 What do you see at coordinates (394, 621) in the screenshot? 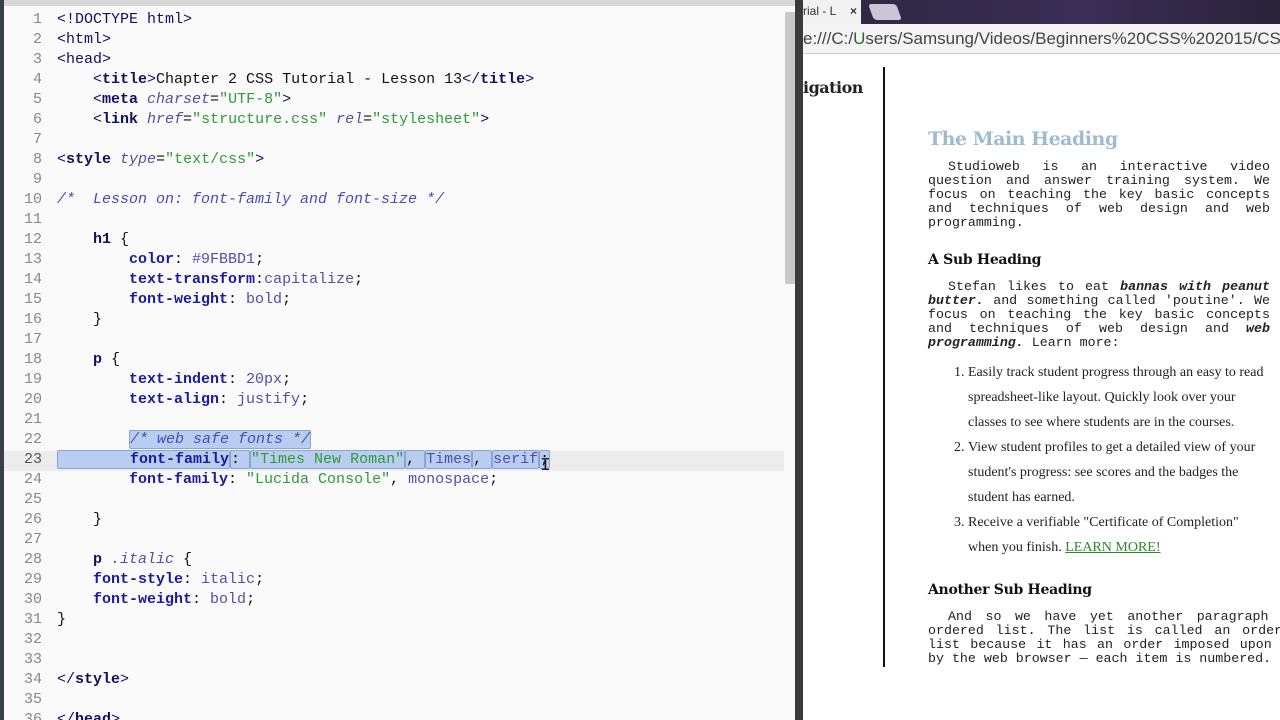
I see `code-line: 31}` at bounding box center [394, 621].